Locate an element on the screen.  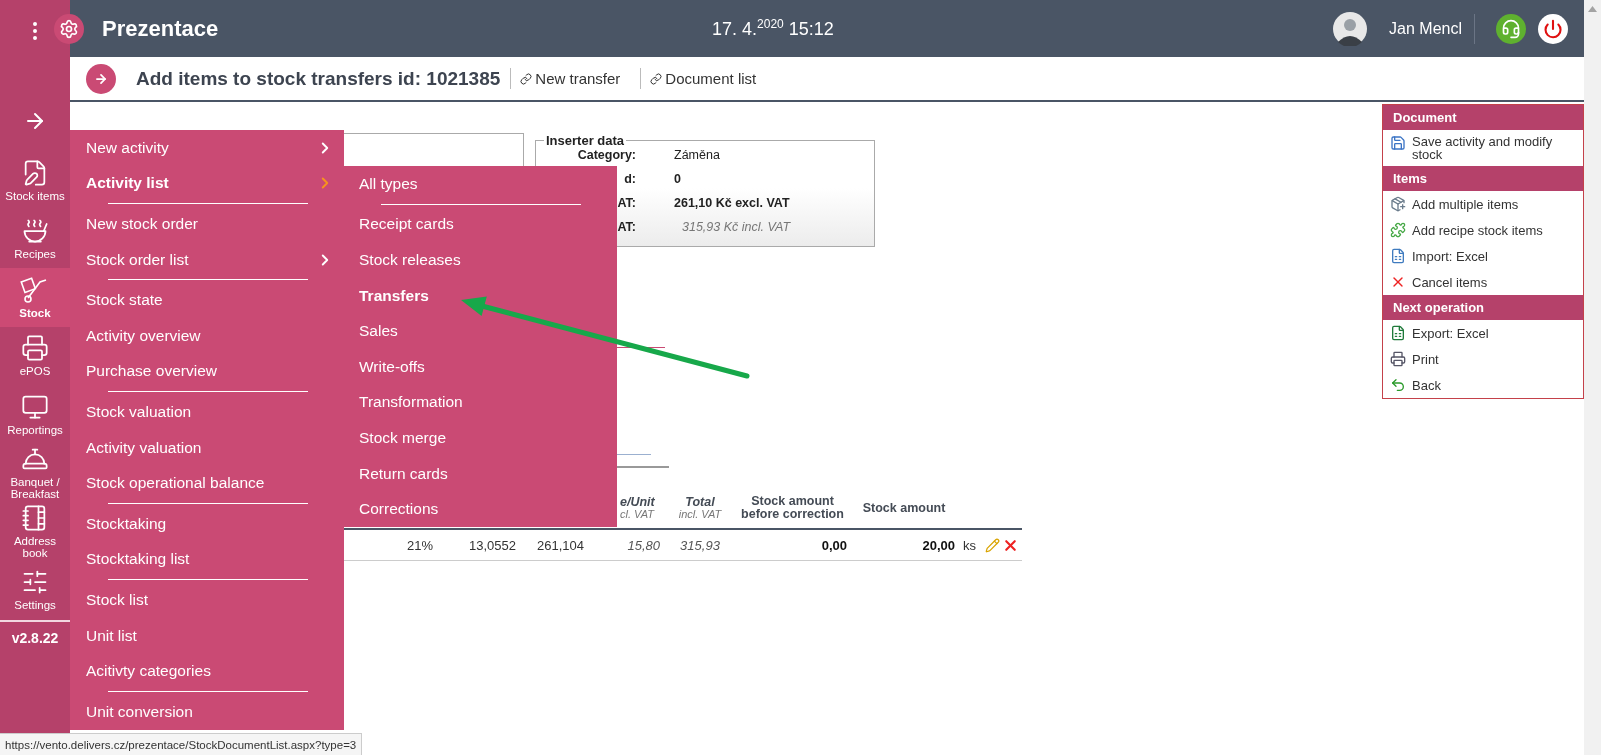
action-link: Add recipe stock items is located at coordinates (1483, 230).